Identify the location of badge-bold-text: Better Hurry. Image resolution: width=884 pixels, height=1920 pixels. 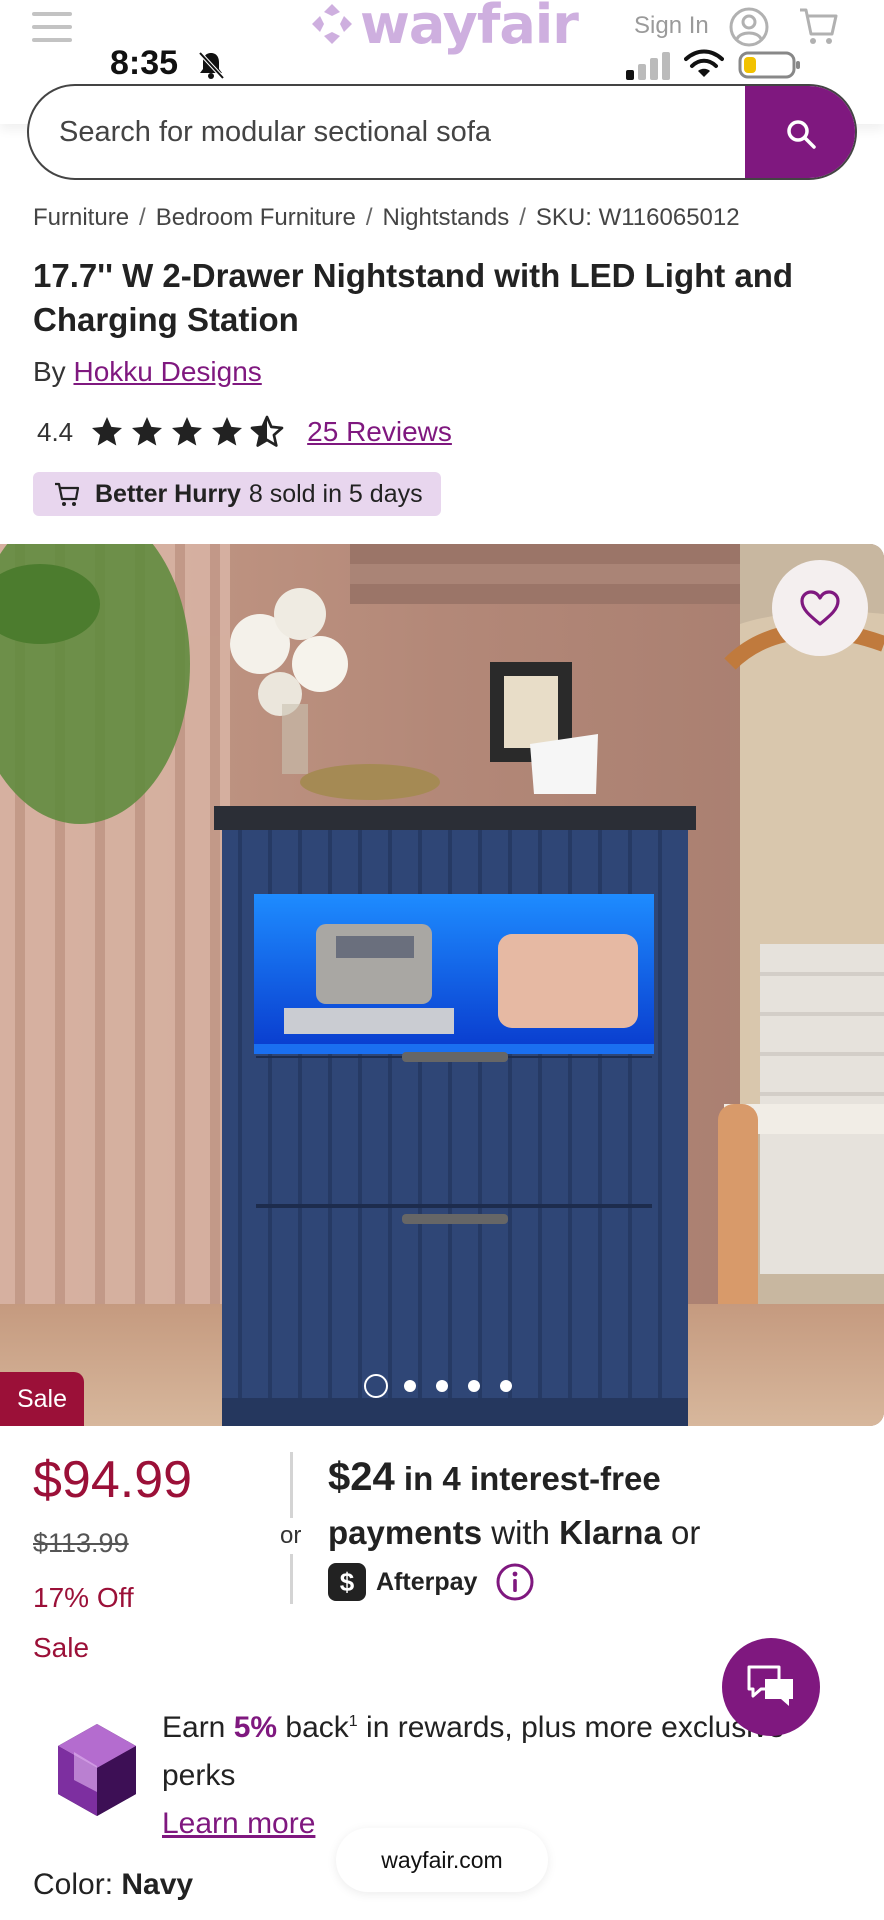
(168, 493).